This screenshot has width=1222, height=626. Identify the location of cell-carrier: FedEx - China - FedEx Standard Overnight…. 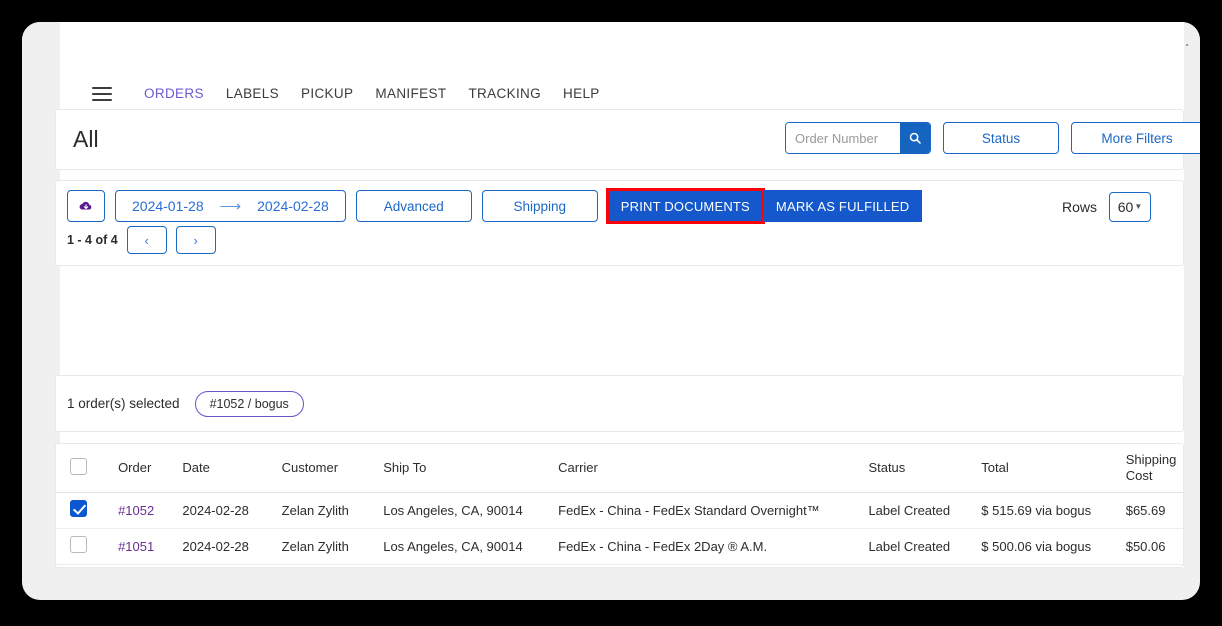
(713, 510).